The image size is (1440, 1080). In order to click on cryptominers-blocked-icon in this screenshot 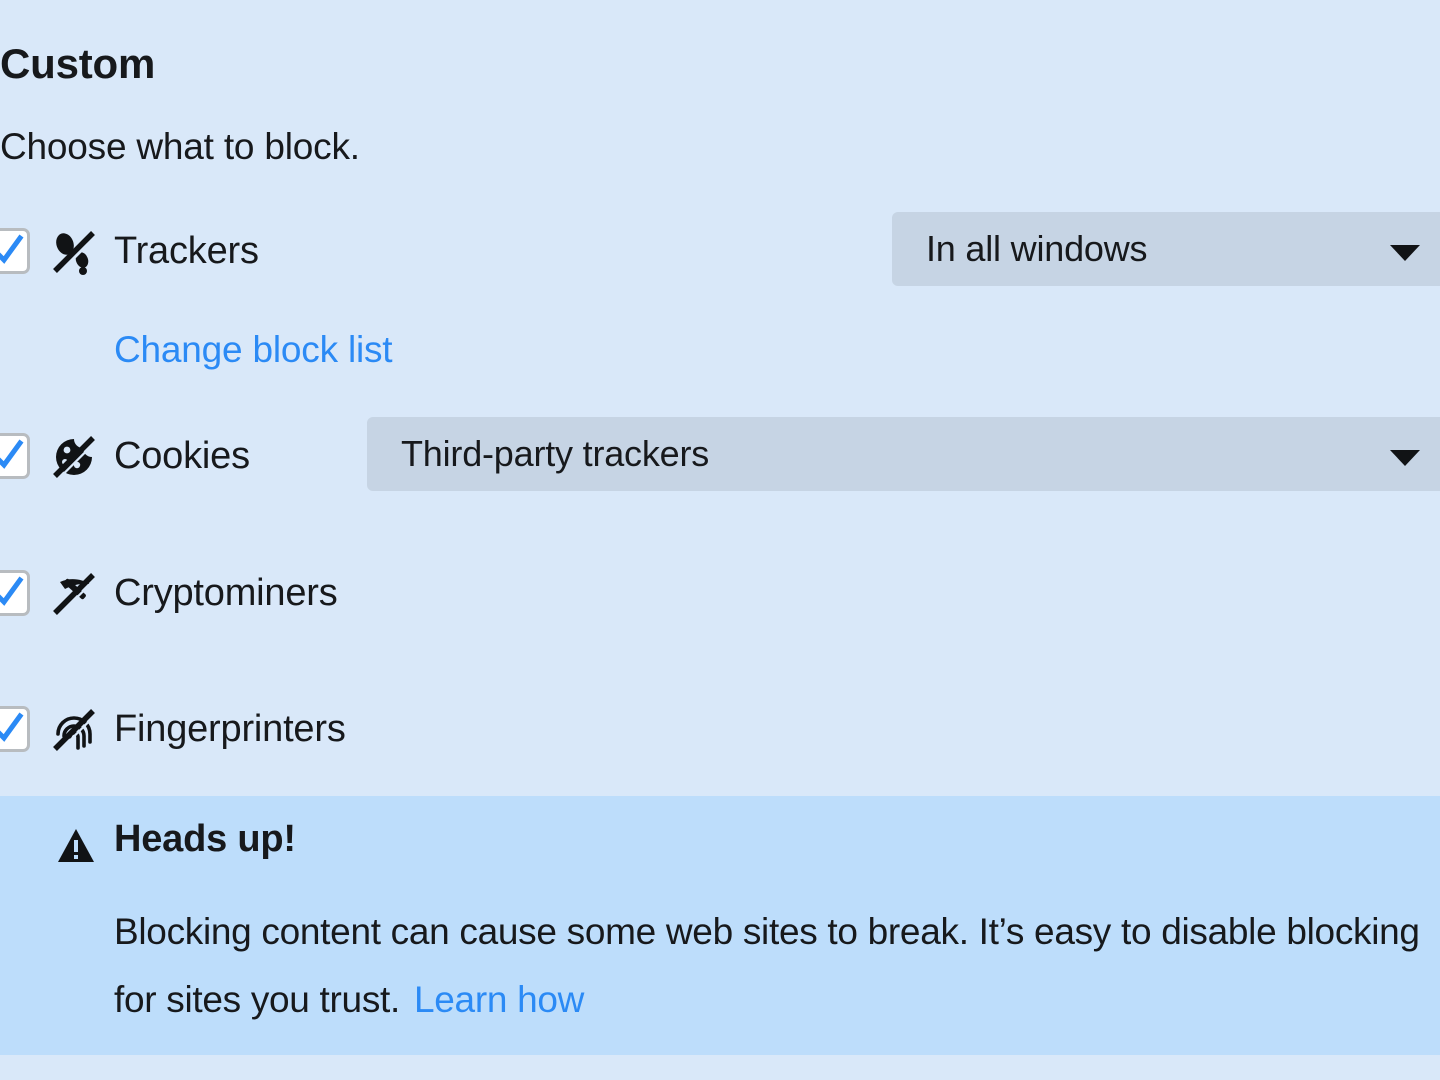, I will do `click(74, 594)`.